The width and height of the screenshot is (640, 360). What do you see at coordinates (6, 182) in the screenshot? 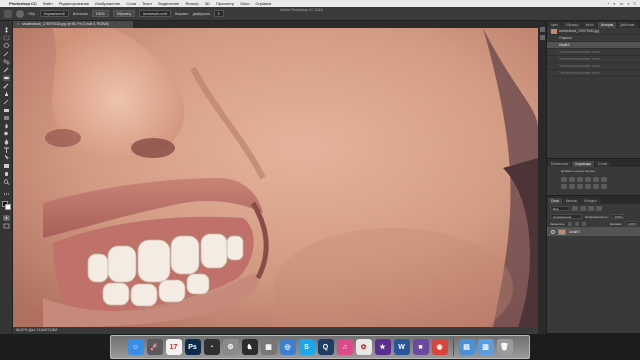
I see `zoom-tool-icon` at bounding box center [6, 182].